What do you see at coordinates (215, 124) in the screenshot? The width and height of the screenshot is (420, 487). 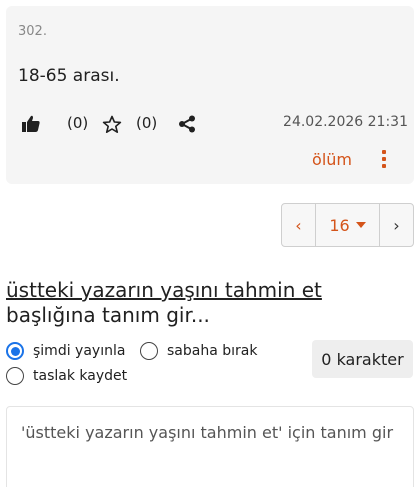 I see `entry-actions: (0) (0) 24.02.2026 21:31` at bounding box center [215, 124].